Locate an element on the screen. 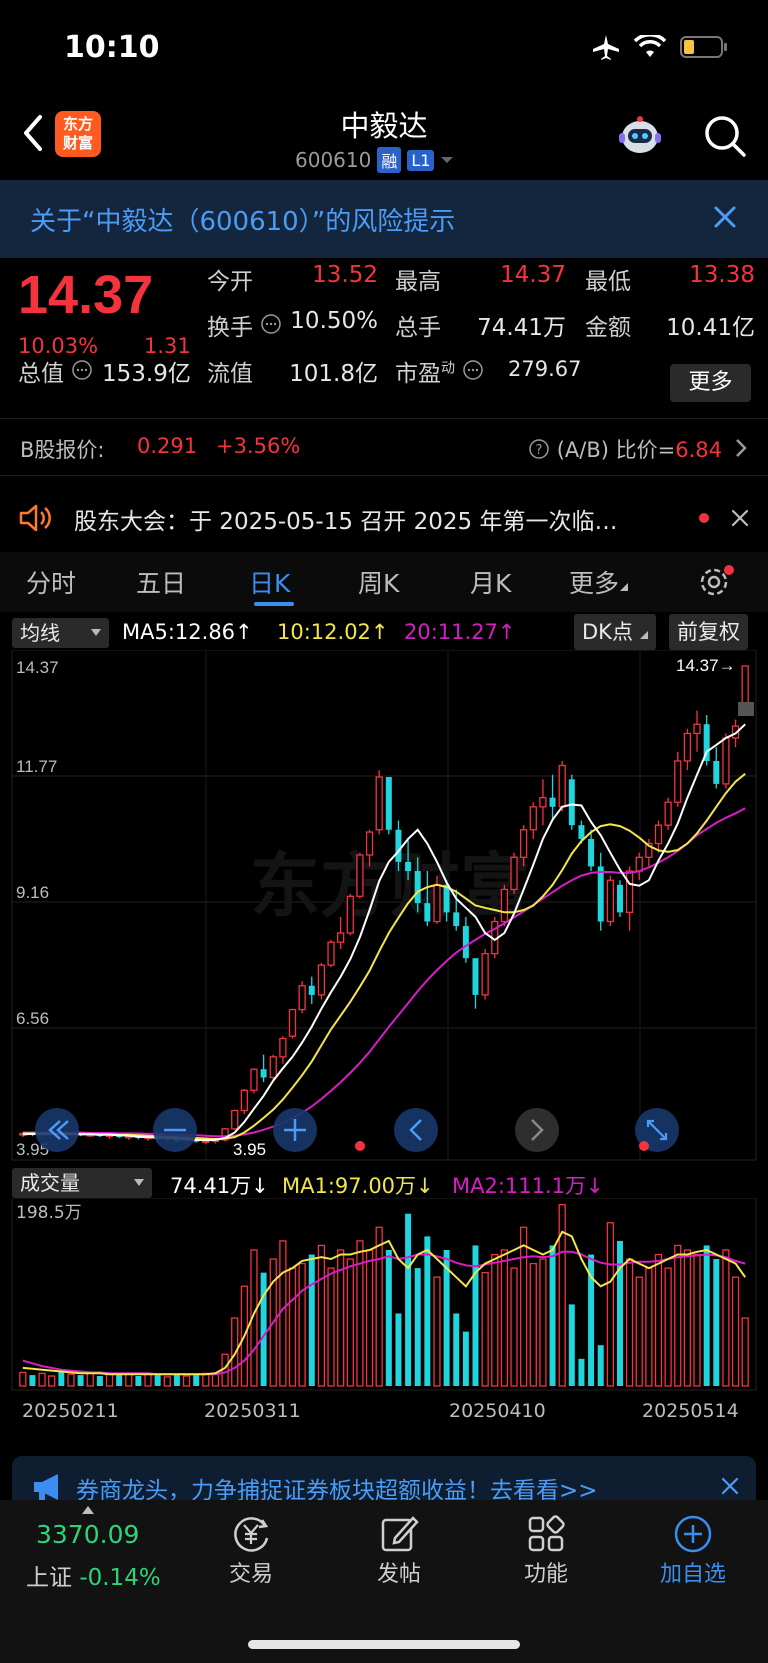 The width and height of the screenshot is (768, 1663). tab-more: 更多 is located at coordinates (599, 582).